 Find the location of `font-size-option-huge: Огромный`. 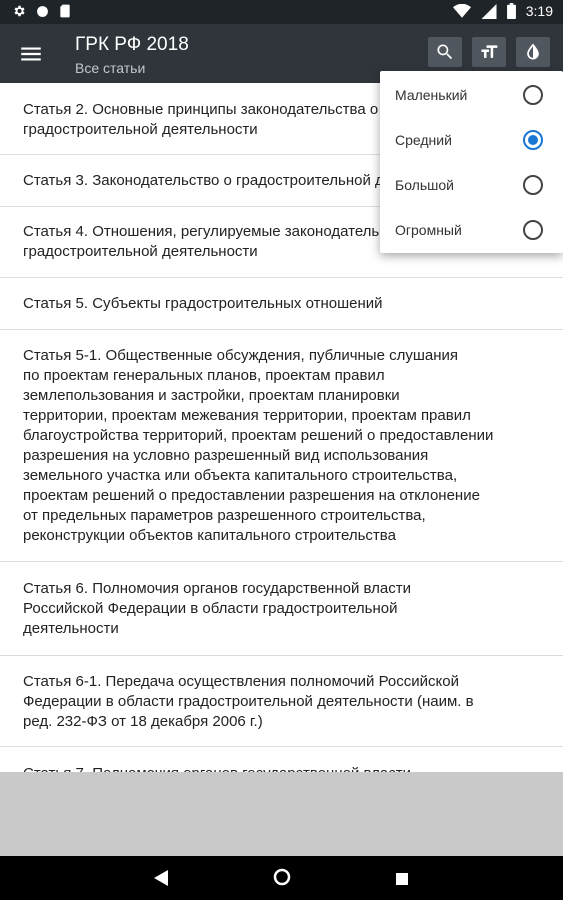

font-size-option-huge: Огромный is located at coordinates (471, 230).